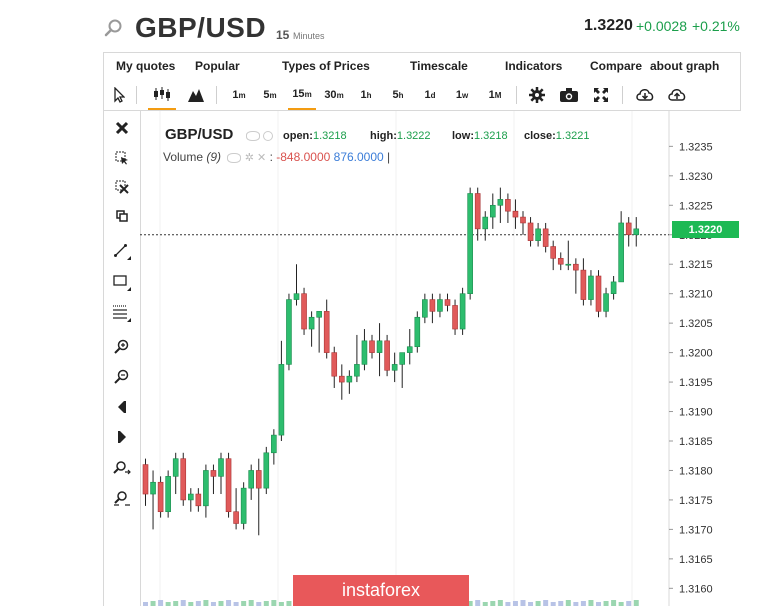 The width and height of the screenshot is (761, 606). I want to click on area-chart-icon, so click(196, 95).